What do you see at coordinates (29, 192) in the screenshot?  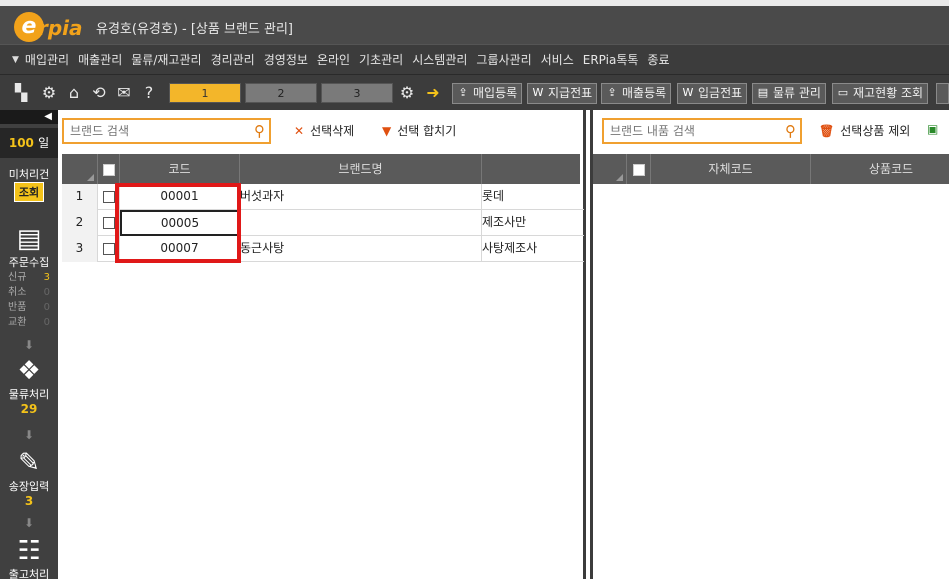 I see `lookup-button: 조회` at bounding box center [29, 192].